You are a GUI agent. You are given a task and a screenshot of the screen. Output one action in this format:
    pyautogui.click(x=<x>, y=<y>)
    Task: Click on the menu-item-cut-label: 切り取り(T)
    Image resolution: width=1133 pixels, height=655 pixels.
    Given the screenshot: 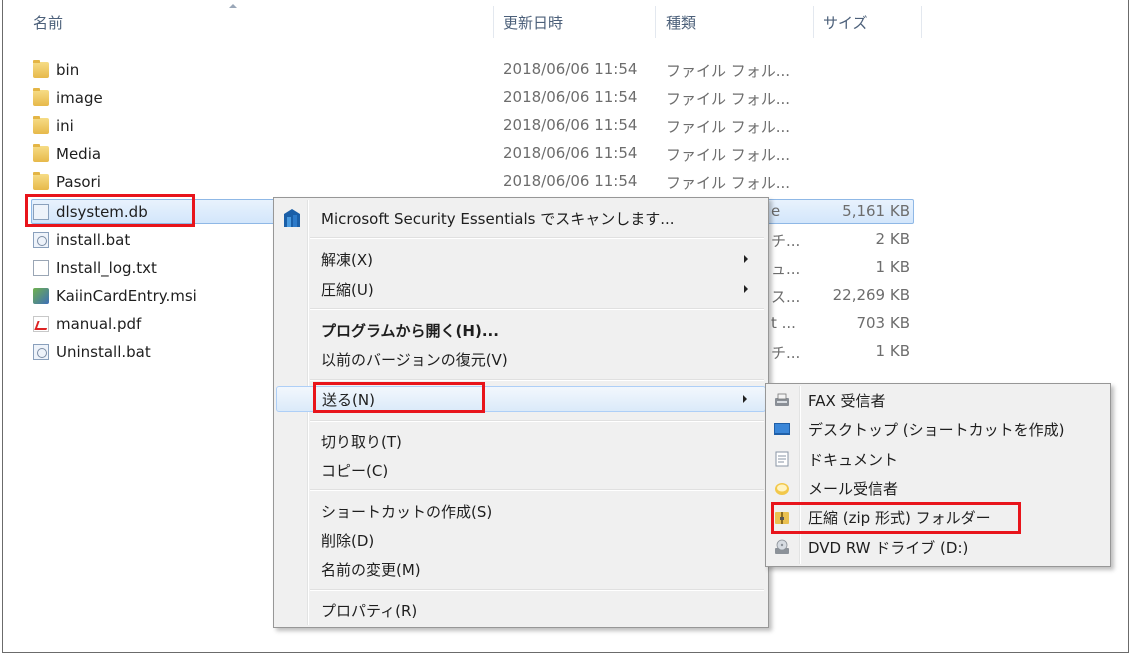 What is the action you would take?
    pyautogui.click(x=361, y=441)
    